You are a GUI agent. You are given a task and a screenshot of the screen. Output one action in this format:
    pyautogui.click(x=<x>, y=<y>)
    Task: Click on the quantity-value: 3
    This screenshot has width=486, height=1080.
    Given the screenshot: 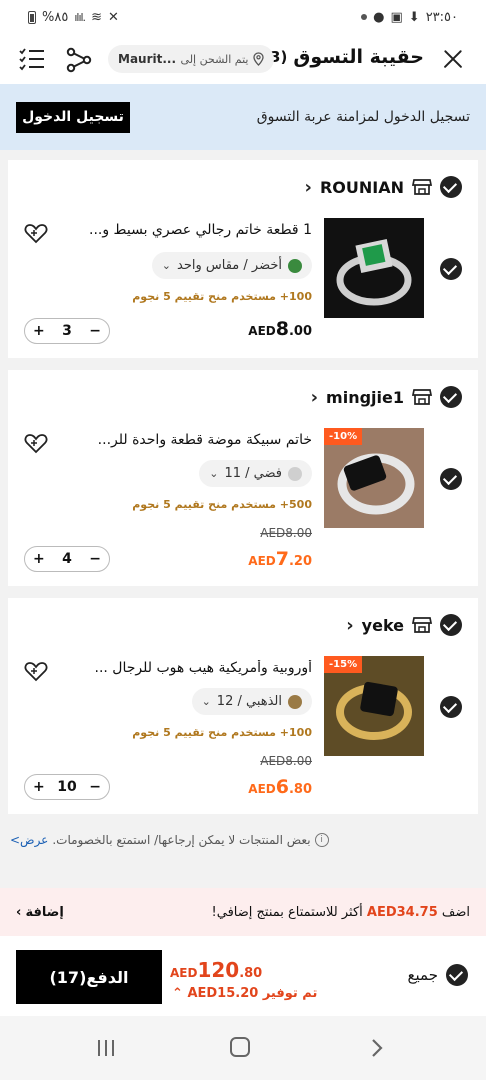 What is the action you would take?
    pyautogui.click(x=67, y=331)
    